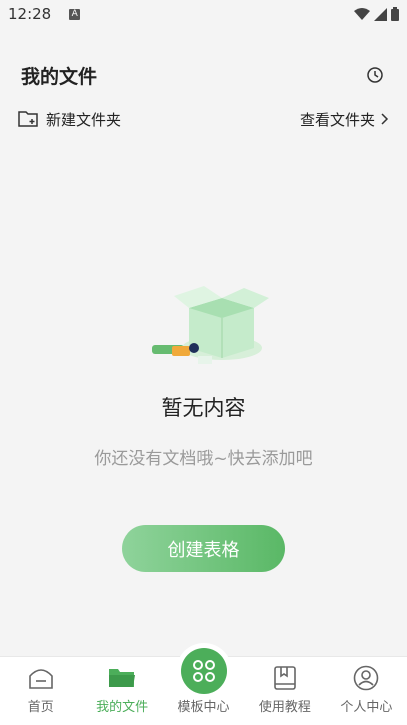  I want to click on tab-tutorial: 使用教程, so click(284, 691).